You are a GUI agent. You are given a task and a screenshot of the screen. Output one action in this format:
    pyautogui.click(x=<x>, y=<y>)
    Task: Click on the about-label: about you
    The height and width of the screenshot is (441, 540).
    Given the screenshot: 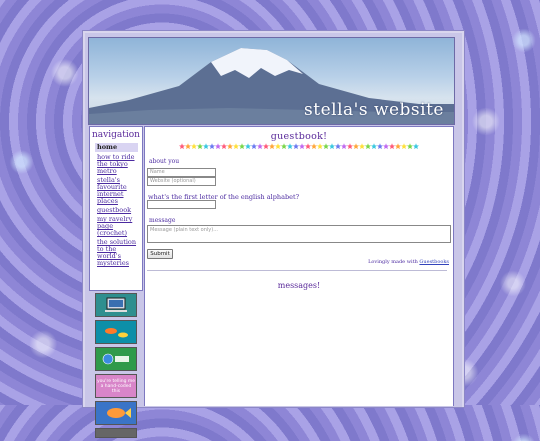 What is the action you would take?
    pyautogui.click(x=164, y=161)
    